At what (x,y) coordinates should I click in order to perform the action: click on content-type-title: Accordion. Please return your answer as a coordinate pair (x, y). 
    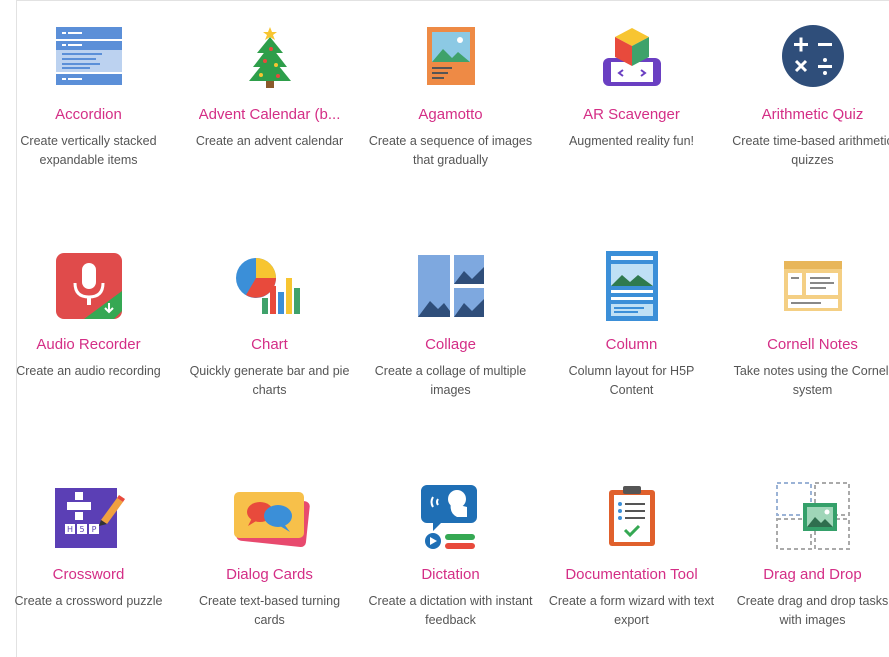
    Looking at the image, I should click on (88, 115).